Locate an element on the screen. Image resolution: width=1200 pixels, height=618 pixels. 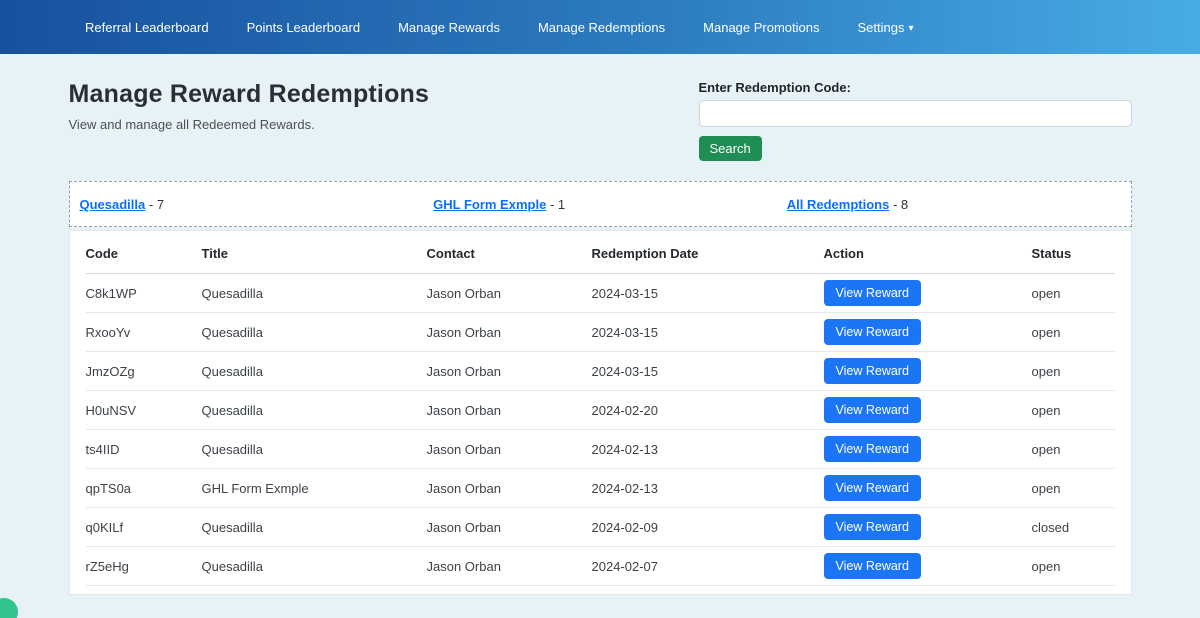
caret-down-icon: ▾ is located at coordinates (911, 28).